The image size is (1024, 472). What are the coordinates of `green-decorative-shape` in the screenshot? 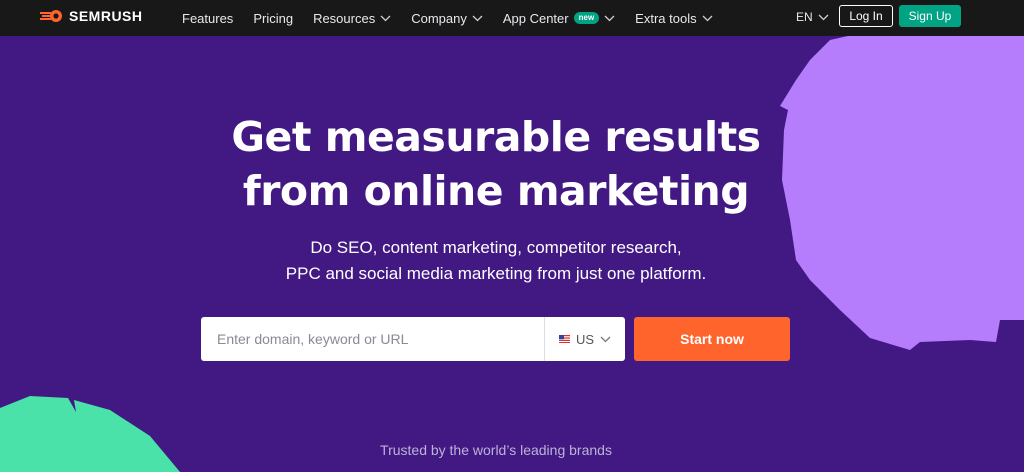 It's located at (90, 434).